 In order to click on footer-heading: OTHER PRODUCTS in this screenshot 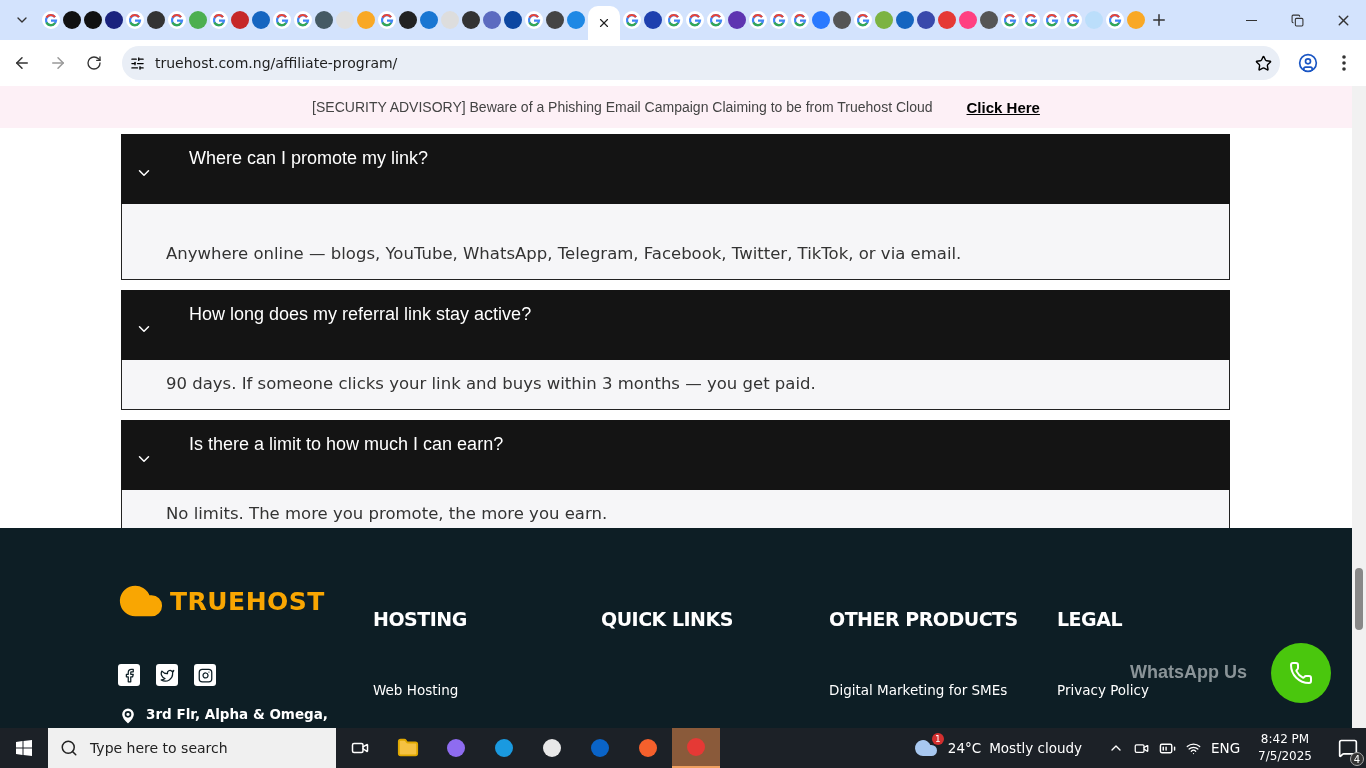, I will do `click(924, 619)`.